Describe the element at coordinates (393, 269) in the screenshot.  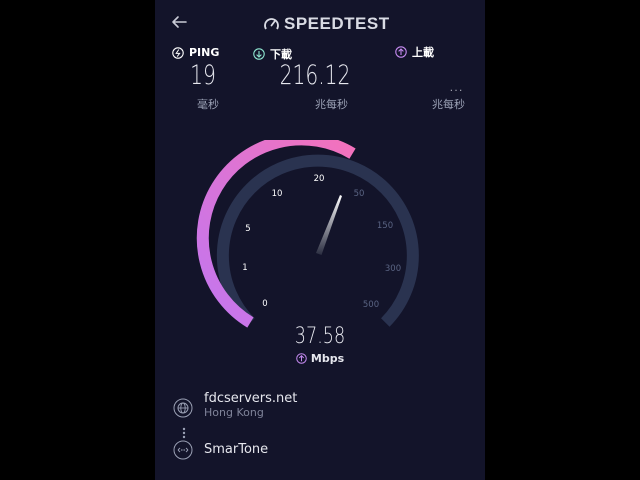
I see `gauge-tick-label: 300` at that location.